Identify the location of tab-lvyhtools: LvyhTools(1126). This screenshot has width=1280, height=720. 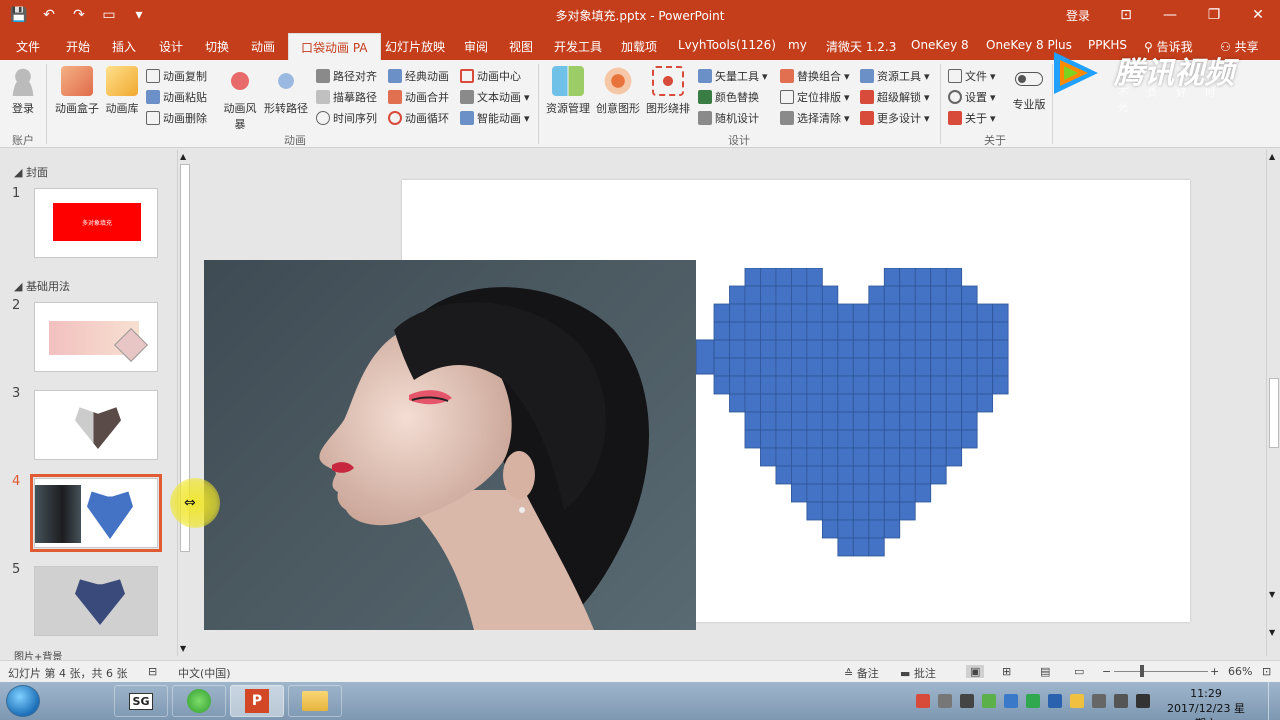
(727, 45).